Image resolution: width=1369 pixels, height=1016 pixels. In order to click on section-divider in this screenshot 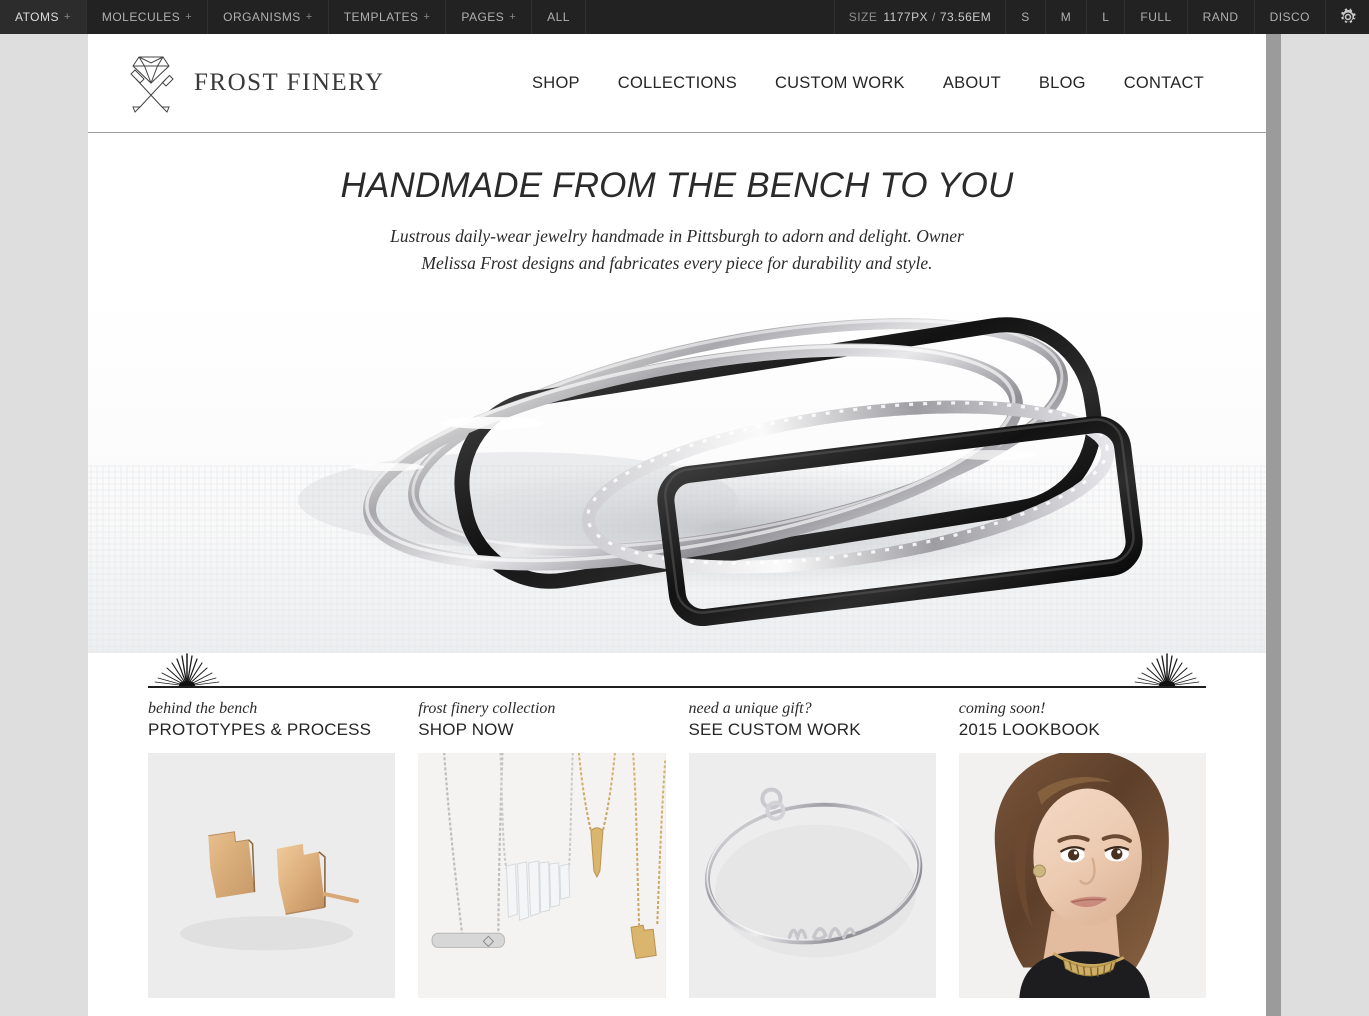, I will do `click(677, 674)`.